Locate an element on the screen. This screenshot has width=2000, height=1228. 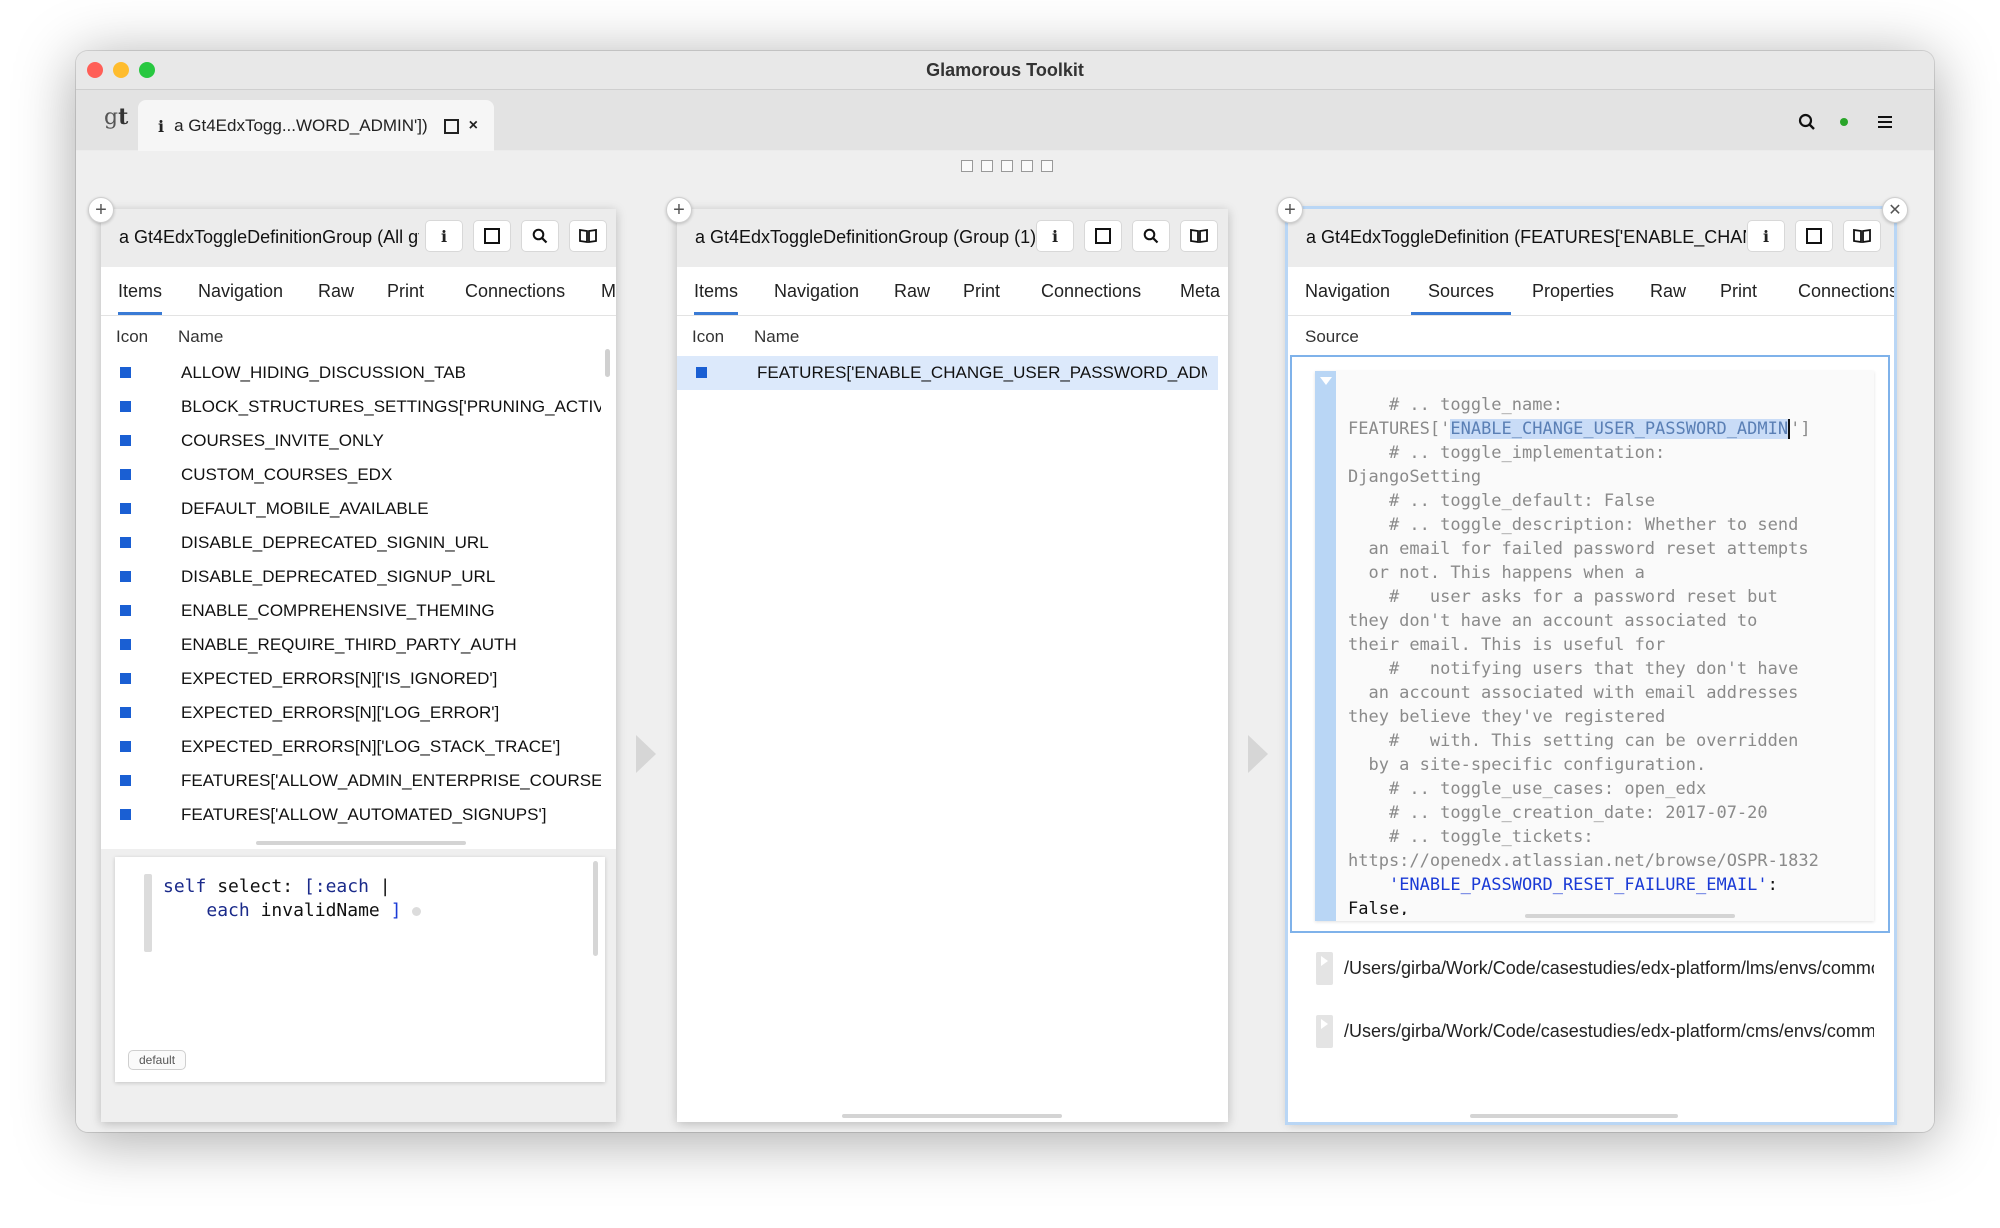
collapse-icon is located at coordinates (1326, 381).